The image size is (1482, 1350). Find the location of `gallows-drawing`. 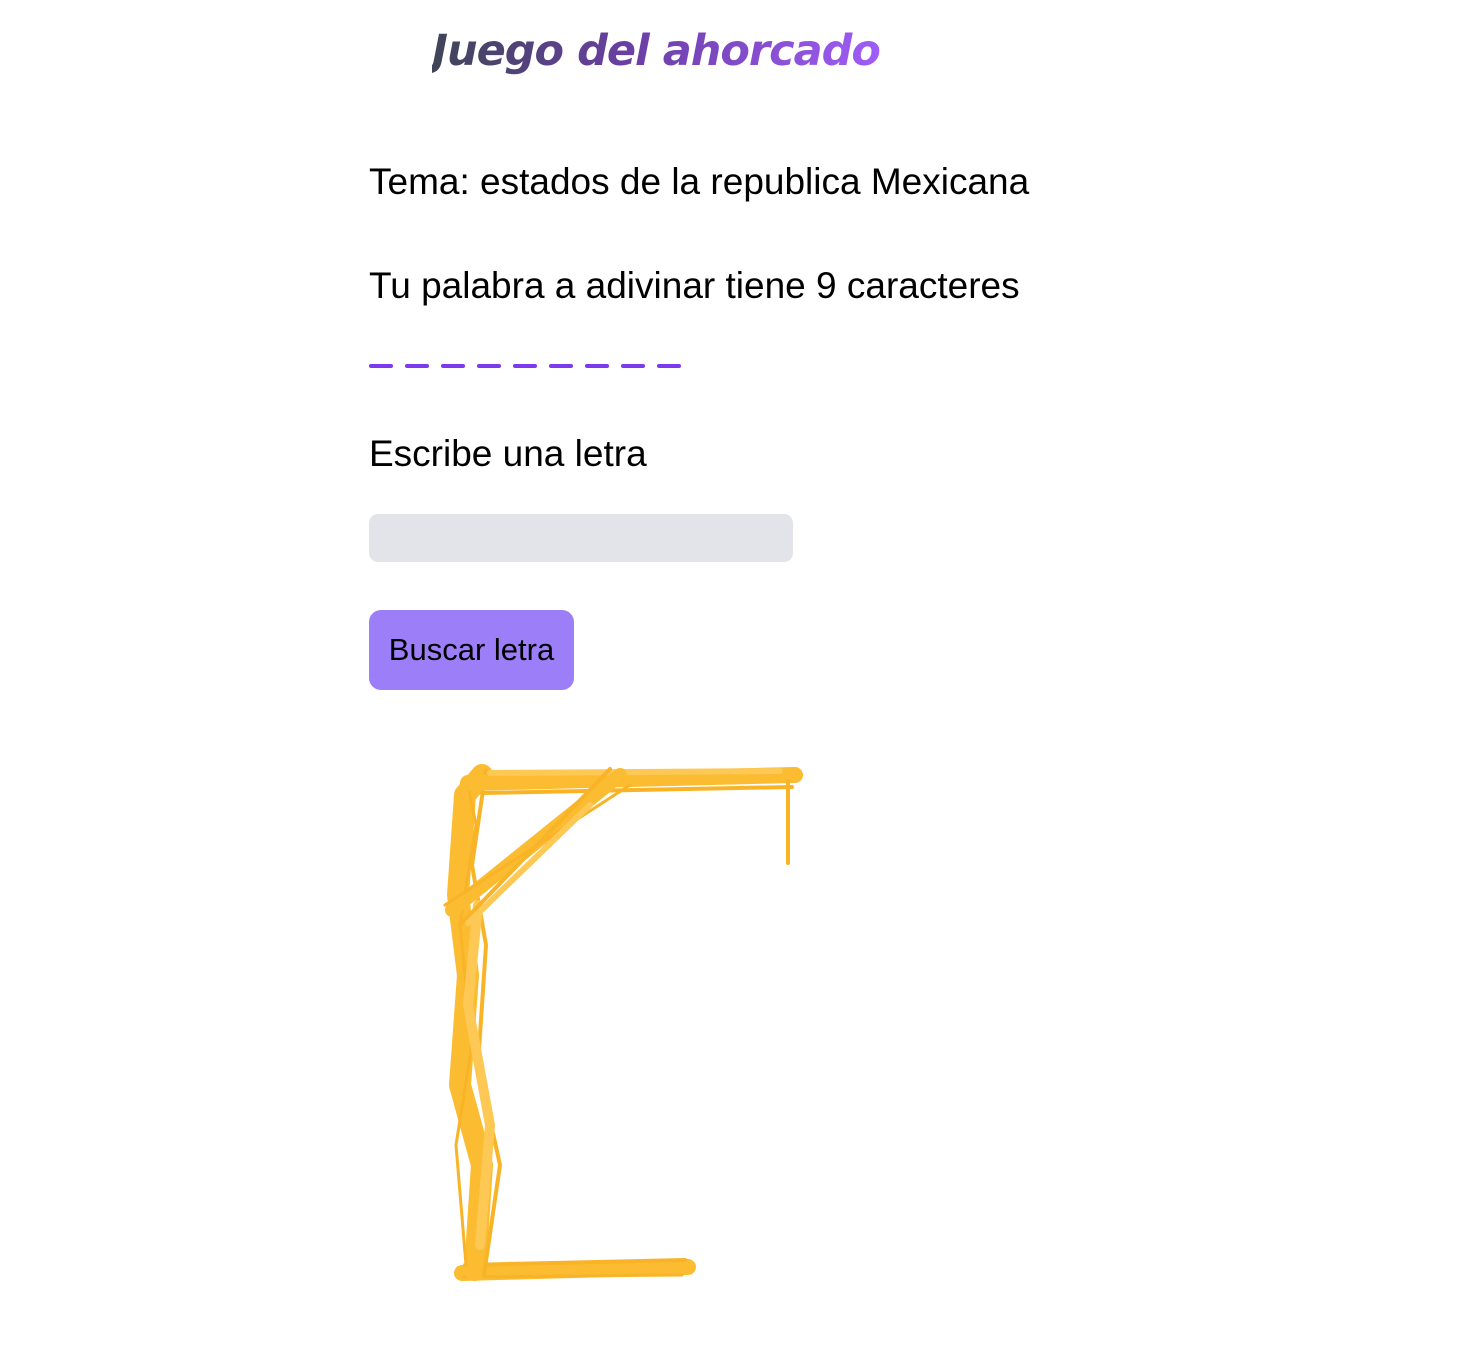

gallows-drawing is located at coordinates (623, 1022).